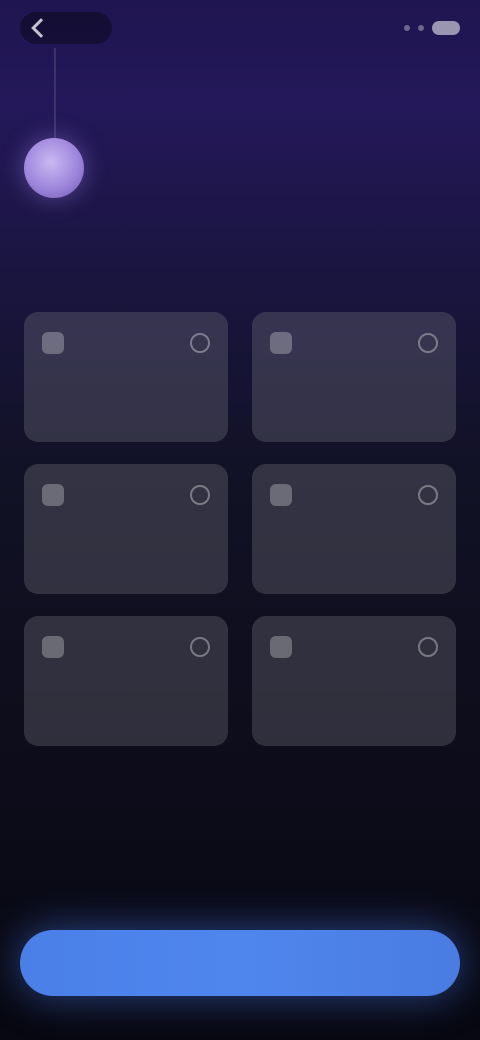 This screenshot has width=480, height=1040. Describe the element at coordinates (55, 95) in the screenshot. I see `thread-connector` at that location.